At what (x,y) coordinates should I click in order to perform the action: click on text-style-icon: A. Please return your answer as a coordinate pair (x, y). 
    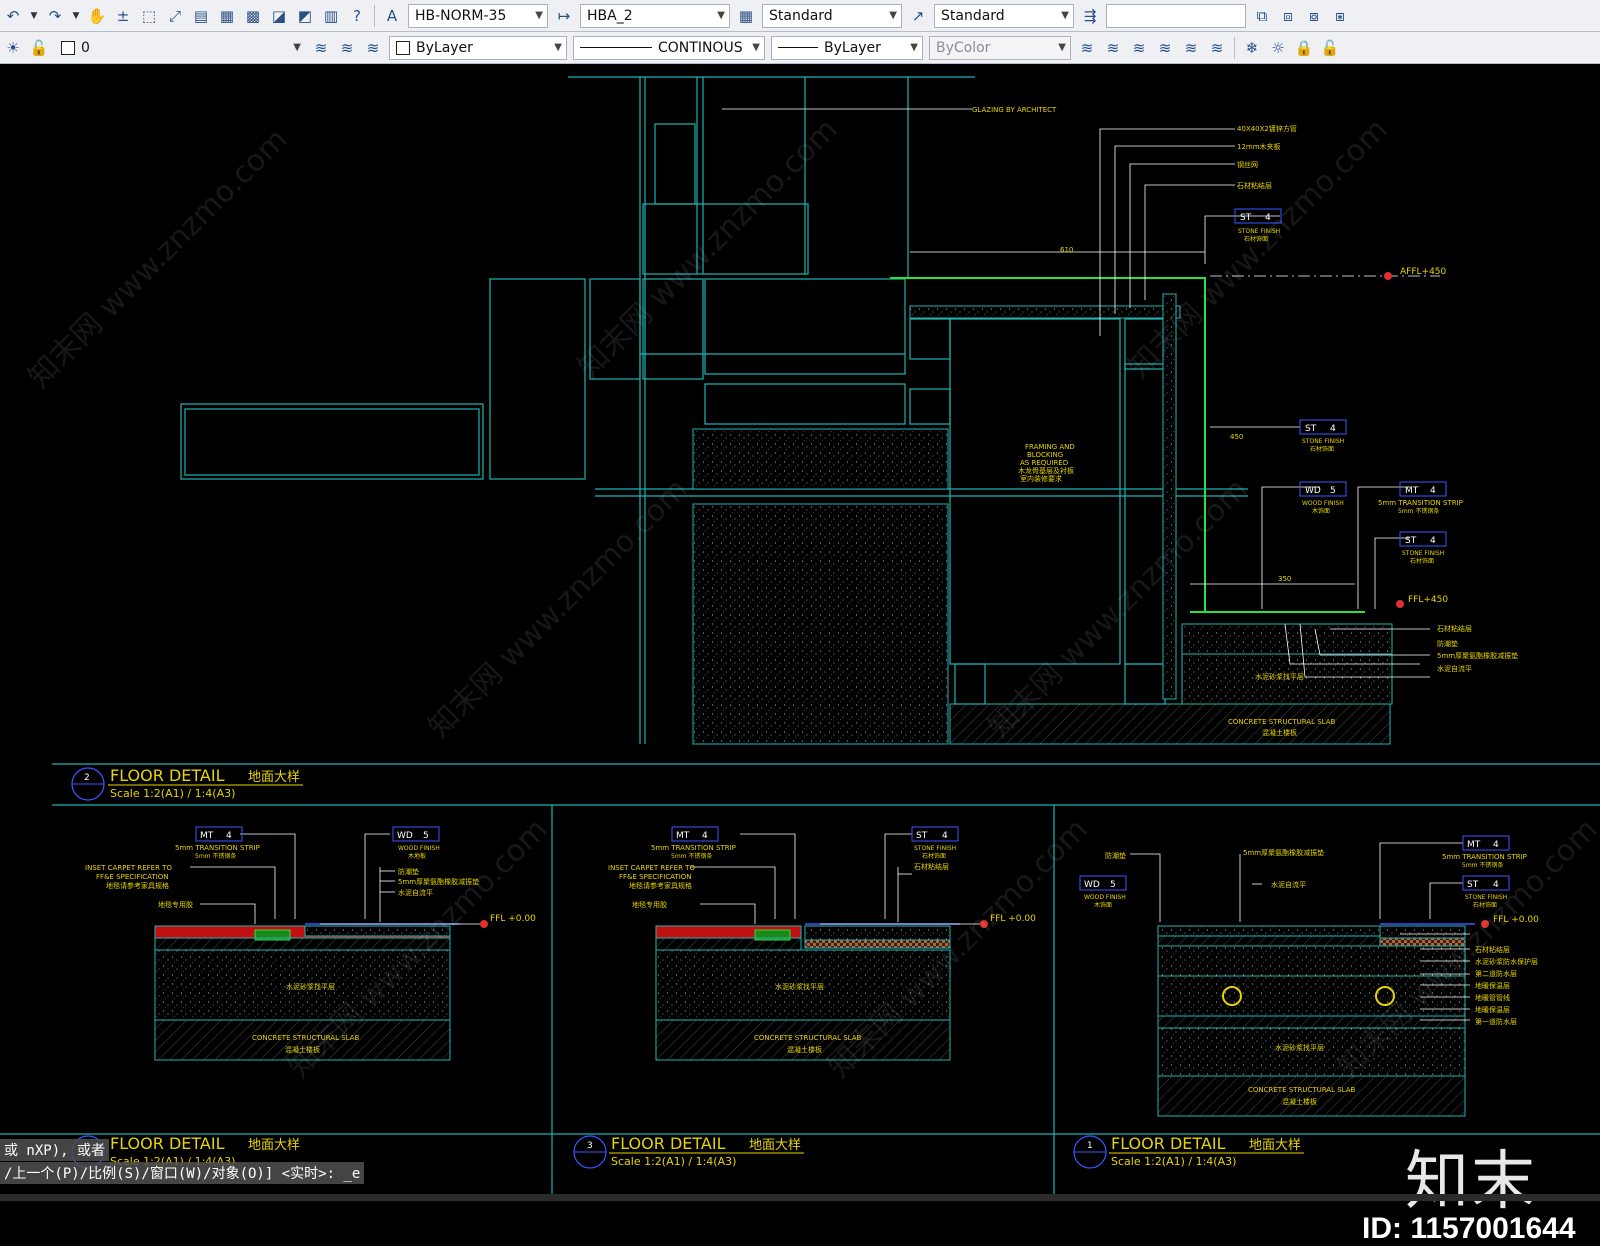
    Looking at the image, I should click on (392, 15).